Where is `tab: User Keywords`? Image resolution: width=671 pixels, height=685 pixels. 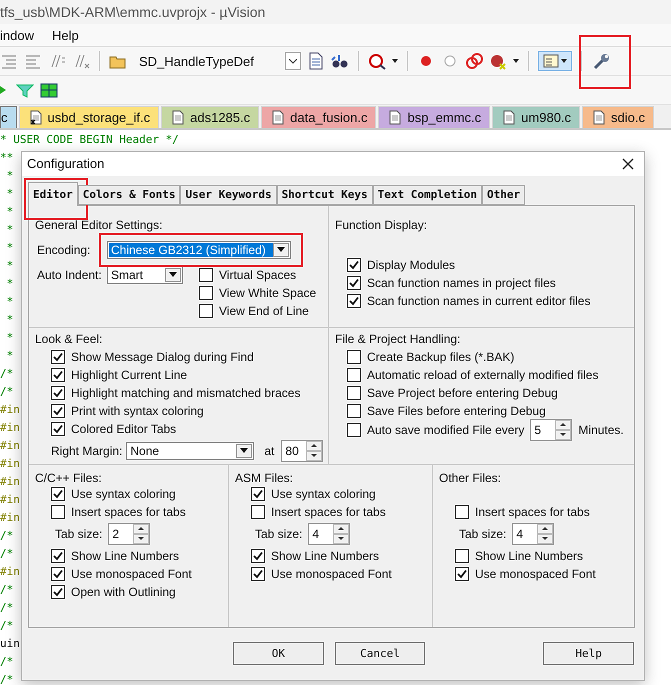
tab: User Keywords is located at coordinates (228, 194).